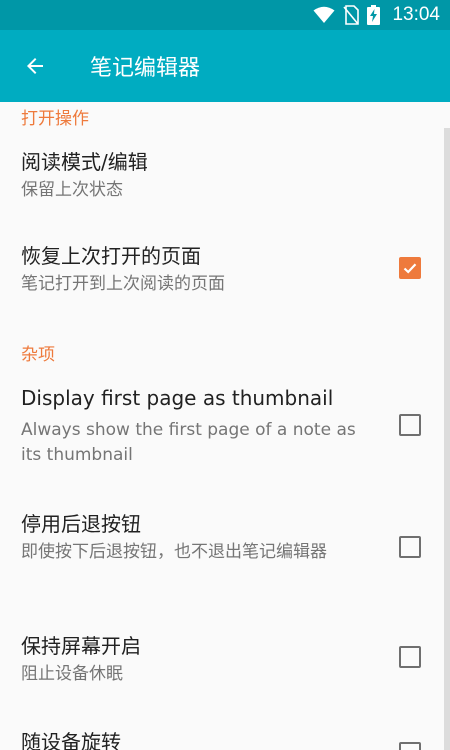 The width and height of the screenshot is (450, 750). I want to click on pref-title: 停用后退按钮, so click(81, 524).